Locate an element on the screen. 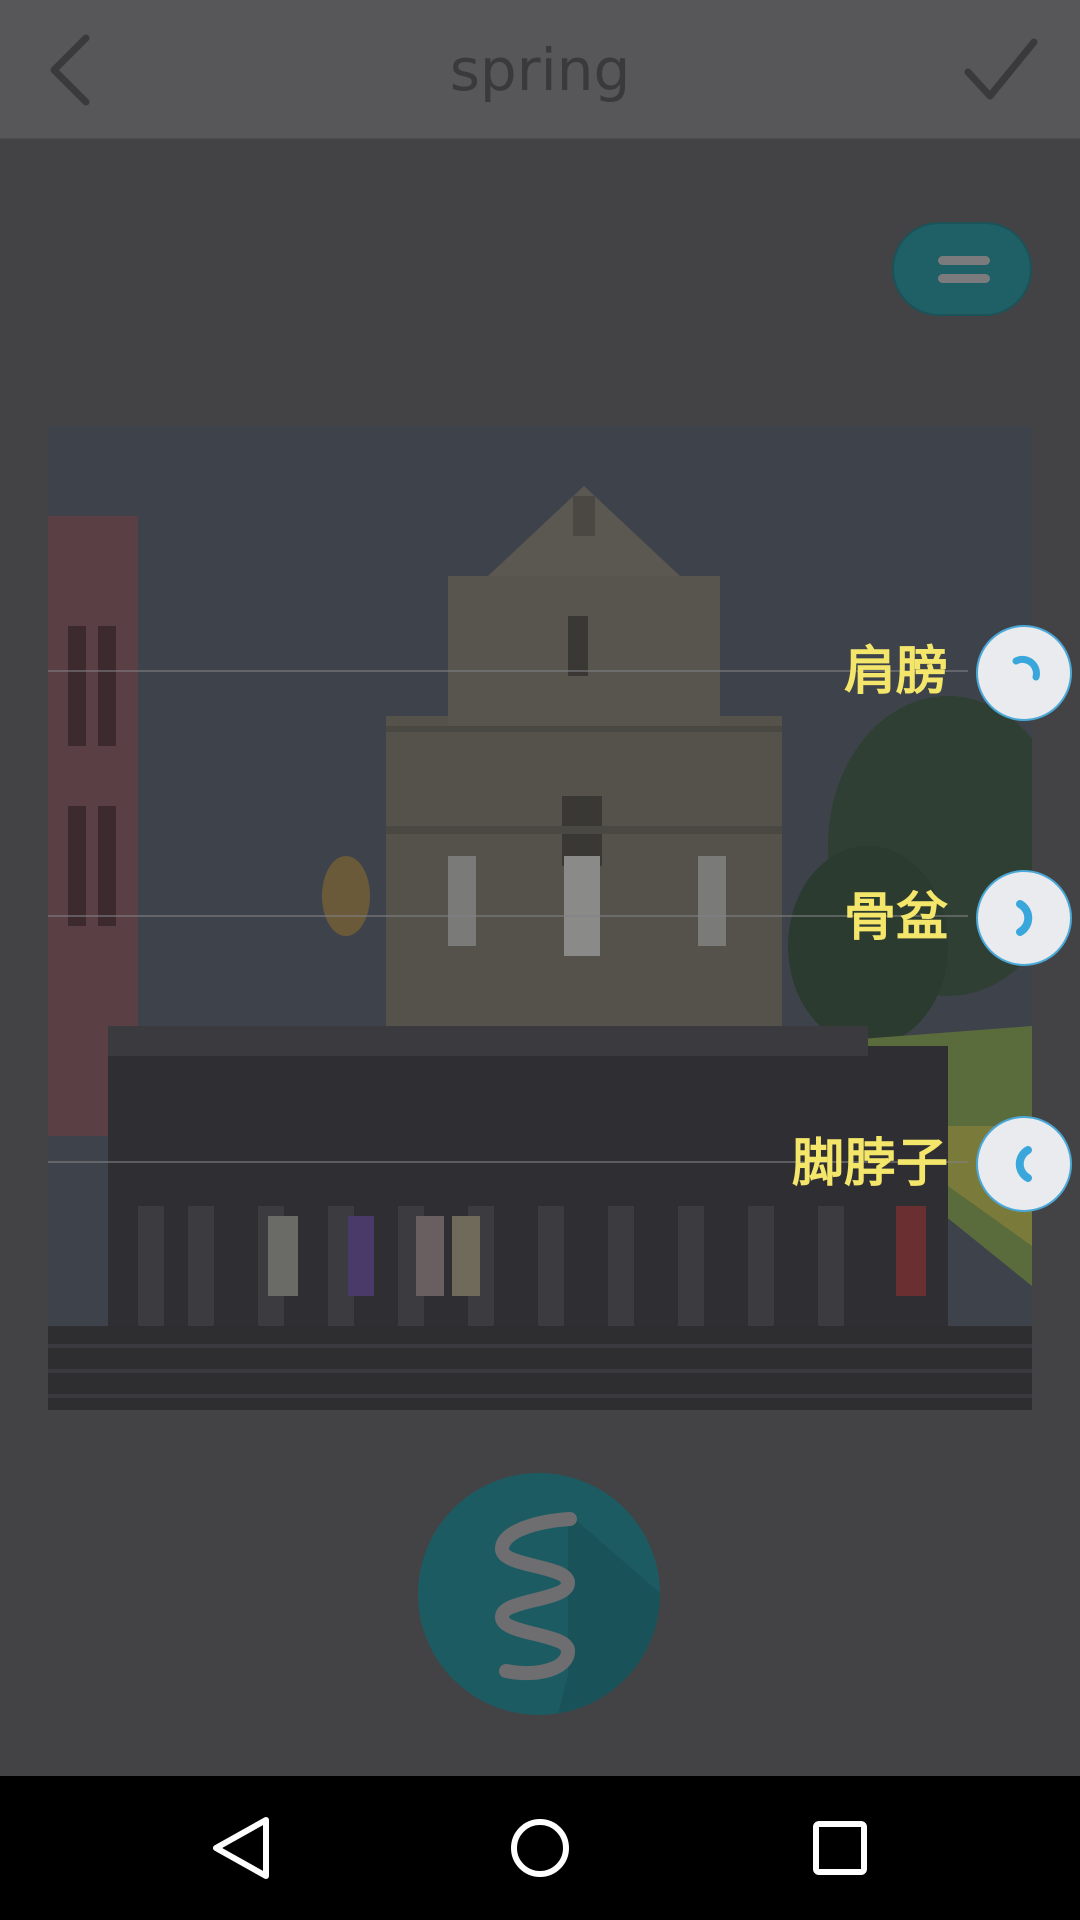 Image resolution: width=1080 pixels, height=1920 pixels. guide-line-shoulder is located at coordinates (508, 671).